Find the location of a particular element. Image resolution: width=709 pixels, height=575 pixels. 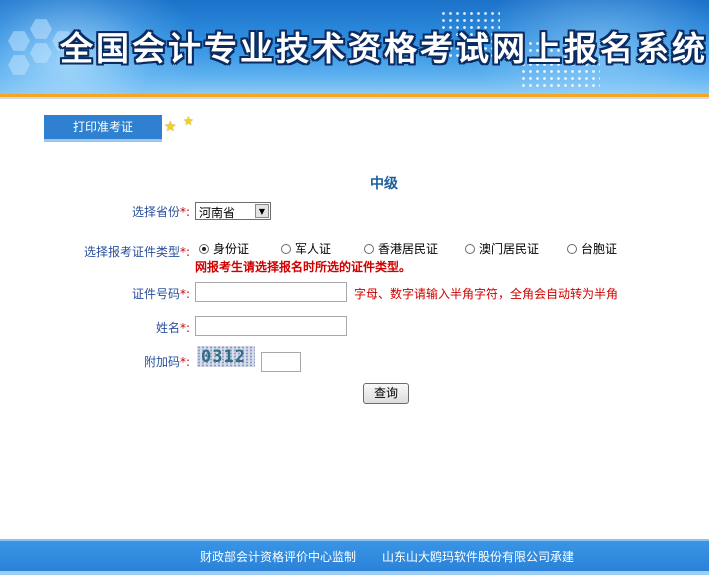

captcha-label-text: 附加码 is located at coordinates (161, 362).